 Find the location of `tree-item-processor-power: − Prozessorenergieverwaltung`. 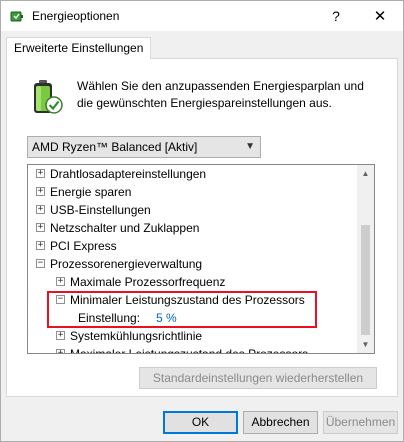

tree-item-processor-power: − Prozessorenergieverwaltung is located at coordinates (193, 264).